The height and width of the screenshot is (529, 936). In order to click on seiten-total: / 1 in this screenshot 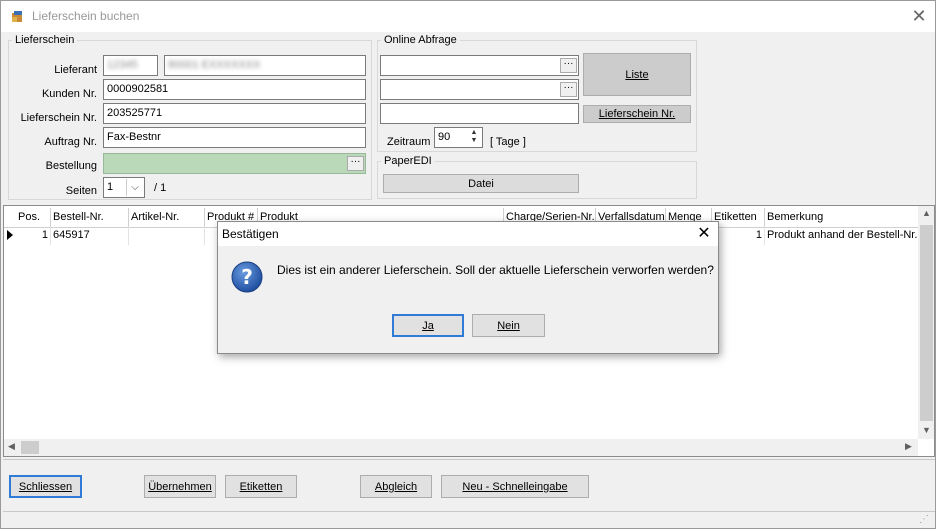, I will do `click(160, 188)`.